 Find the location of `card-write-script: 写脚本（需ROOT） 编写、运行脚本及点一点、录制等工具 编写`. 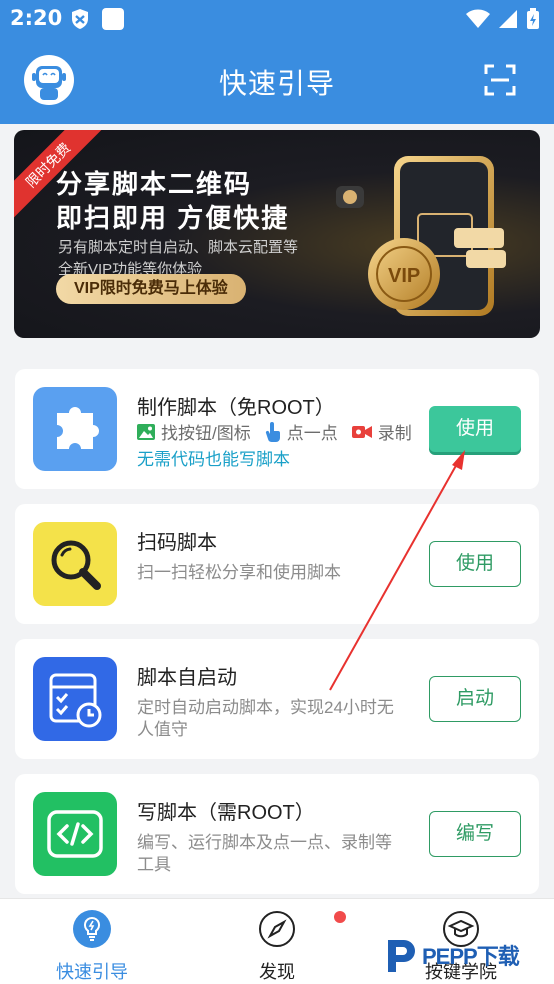

card-write-script: 写脚本（需ROOT） 编写、运行脚本及点一点、录制等工具 编写 is located at coordinates (277, 834).